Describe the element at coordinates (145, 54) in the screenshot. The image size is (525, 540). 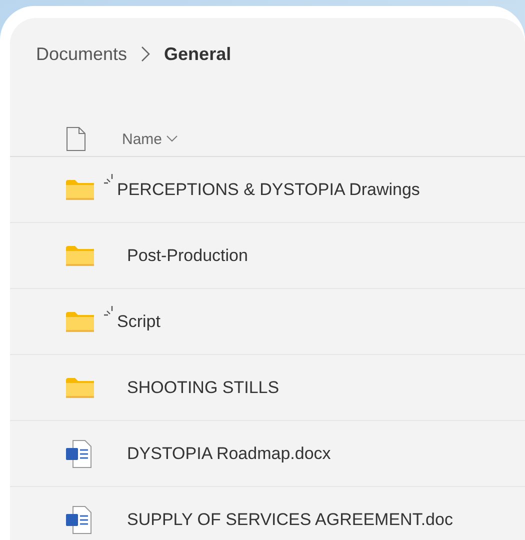
I see `chevron-right-icon` at that location.